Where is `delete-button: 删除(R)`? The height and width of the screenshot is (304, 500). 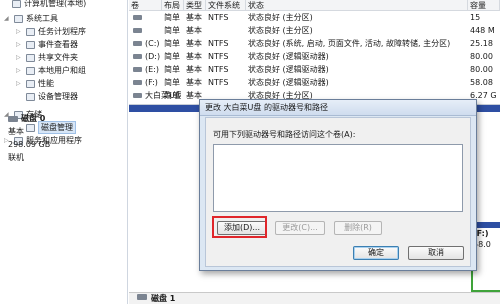 delete-button: 删除(R) is located at coordinates (358, 228).